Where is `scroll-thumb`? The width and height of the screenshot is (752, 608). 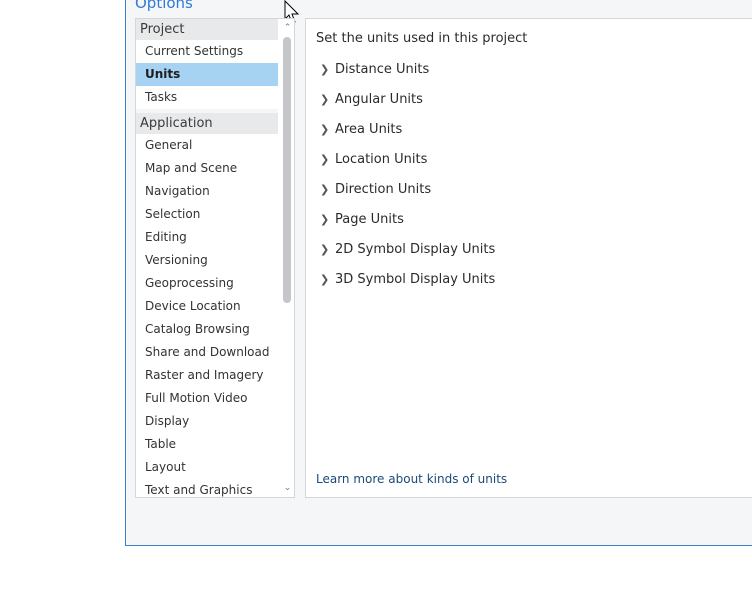 scroll-thumb is located at coordinates (287, 170).